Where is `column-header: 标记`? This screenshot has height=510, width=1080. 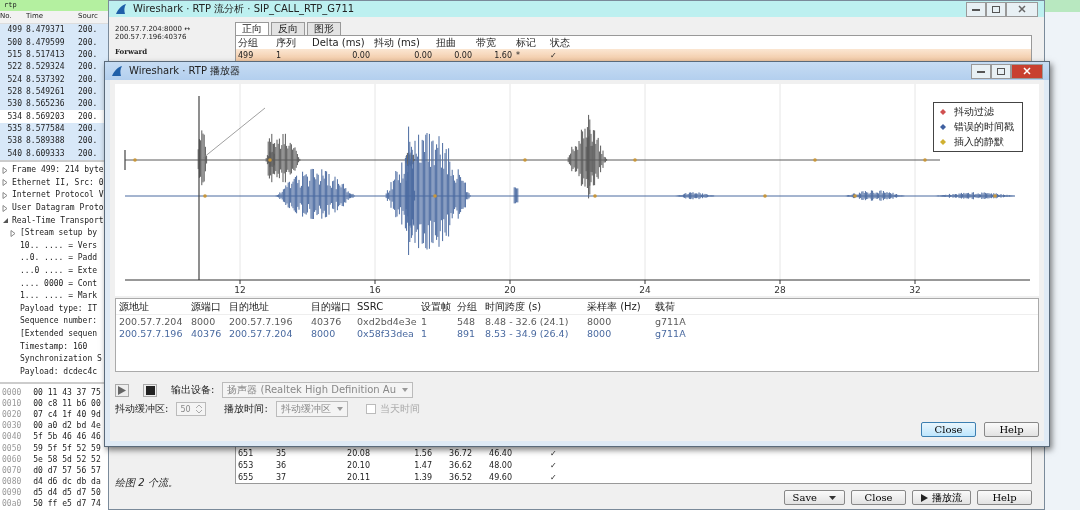 column-header: 标记 is located at coordinates (531, 42).